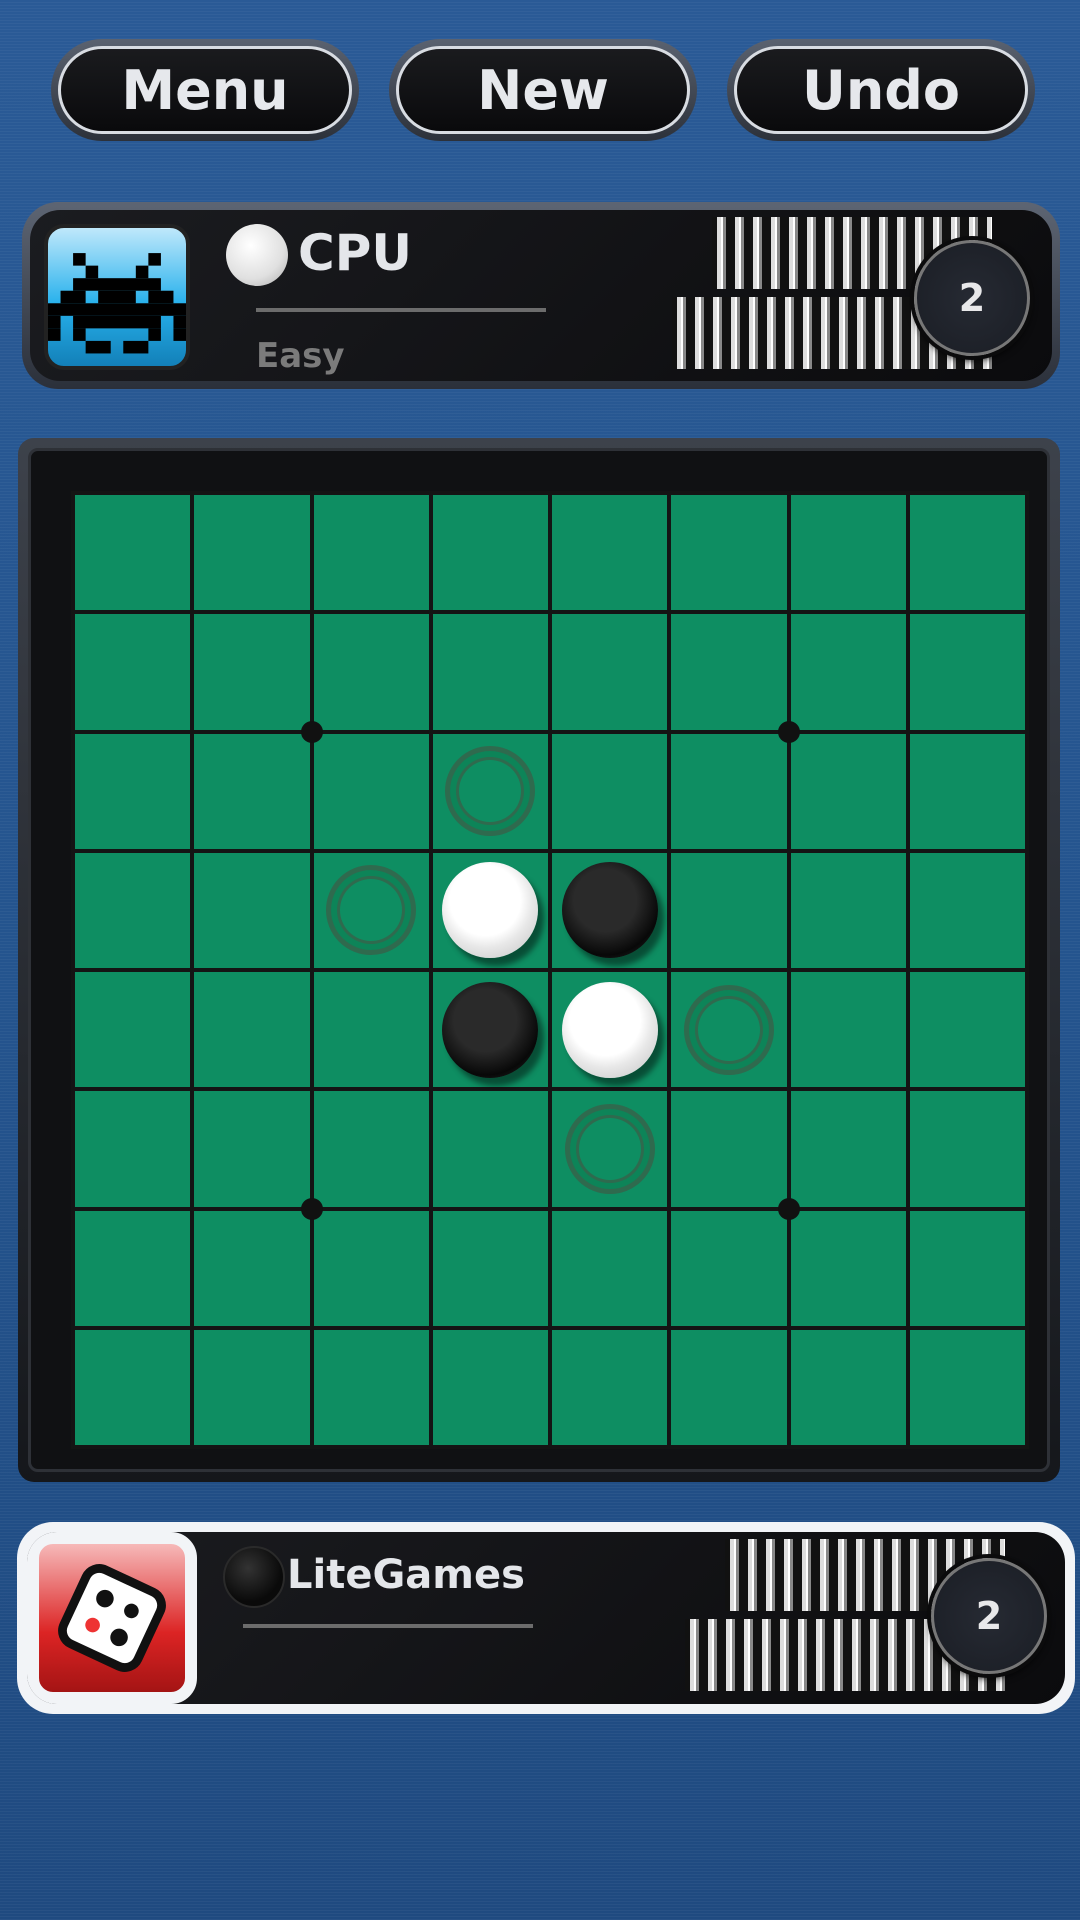 Image resolution: width=1080 pixels, height=1920 pixels. Describe the element at coordinates (112, 1618) in the screenshot. I see `dice-icon` at that location.